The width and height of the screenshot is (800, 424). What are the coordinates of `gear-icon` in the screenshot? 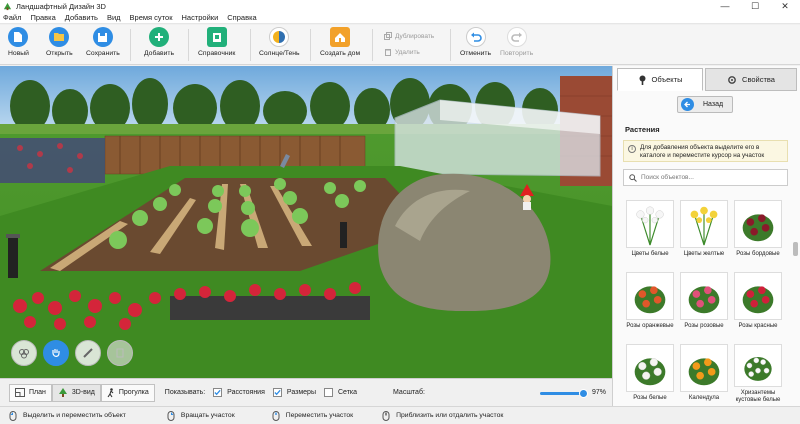 It's located at (732, 79).